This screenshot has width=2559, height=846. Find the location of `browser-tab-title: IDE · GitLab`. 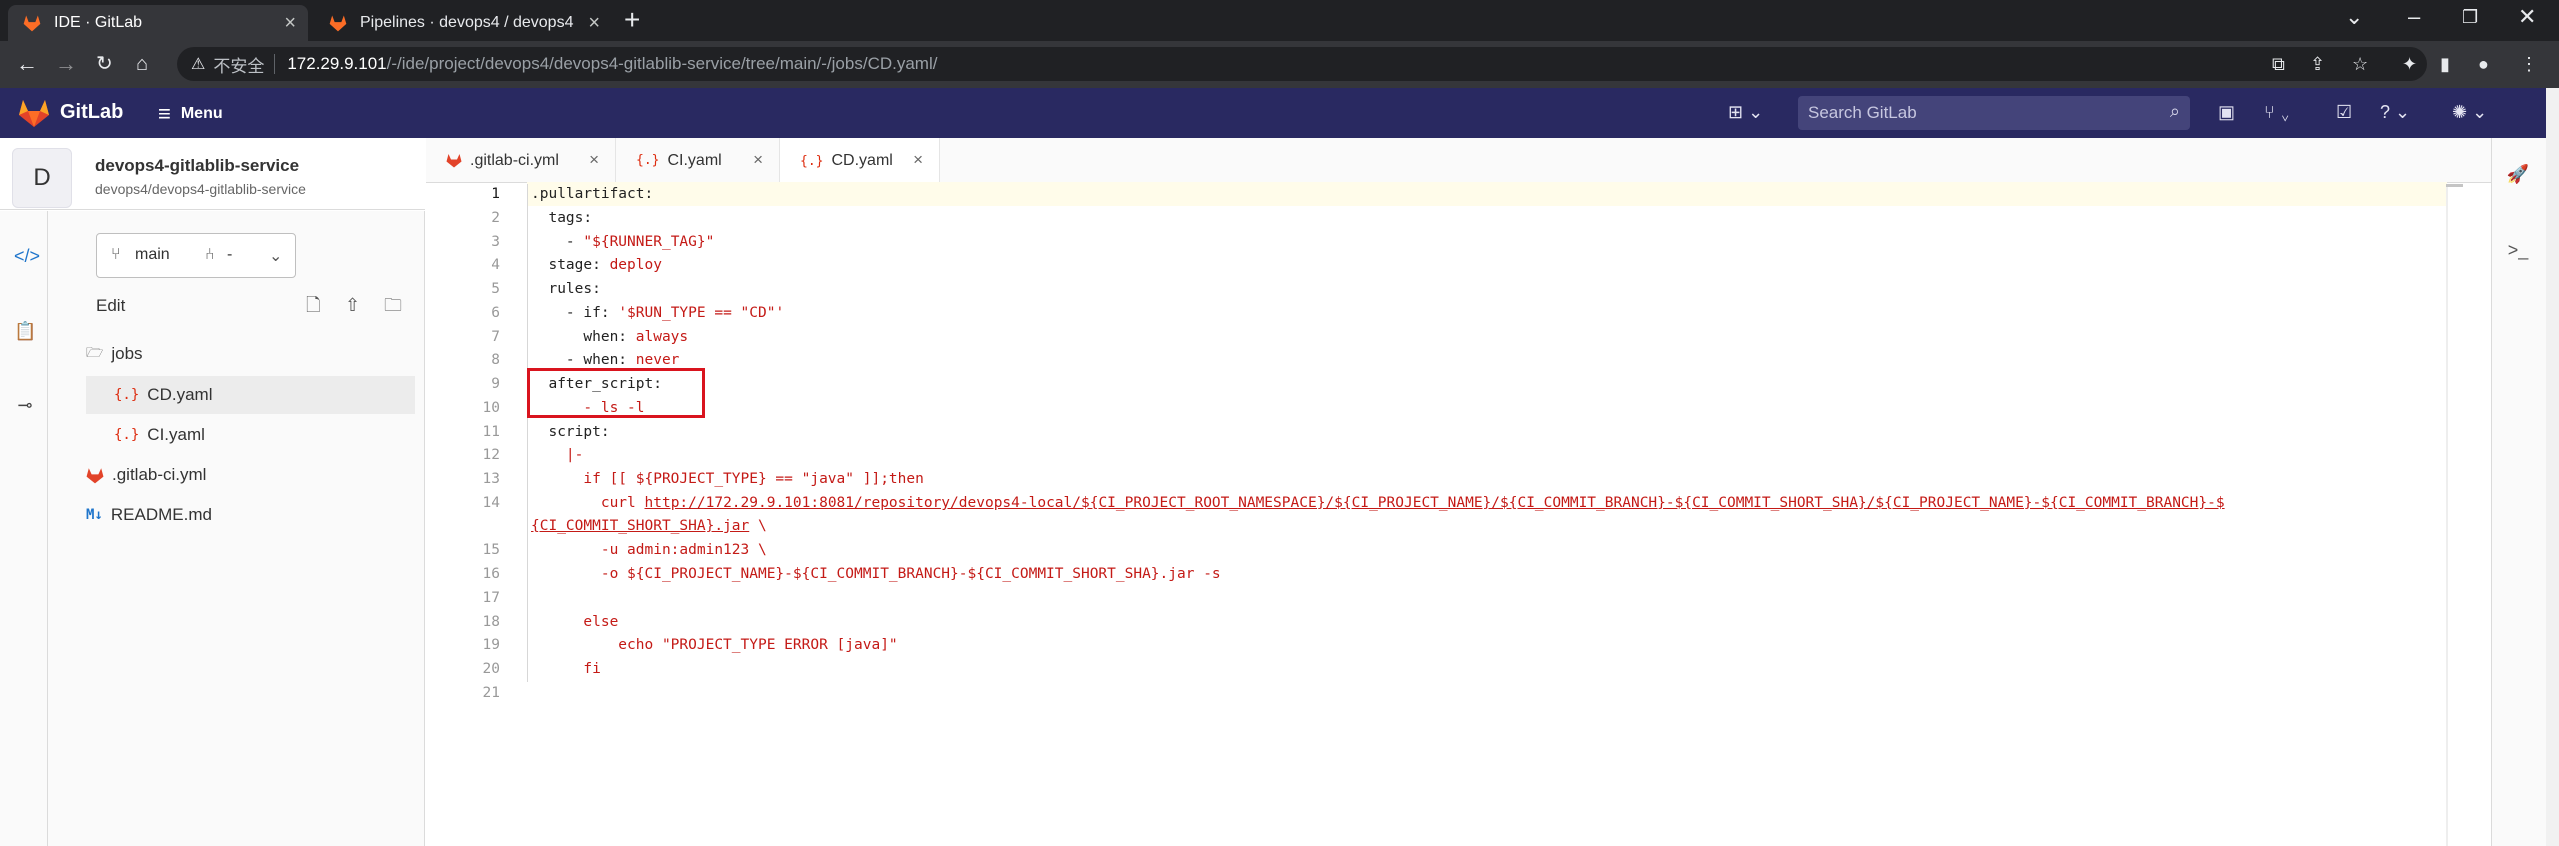

browser-tab-title: IDE · GitLab is located at coordinates (98, 22).